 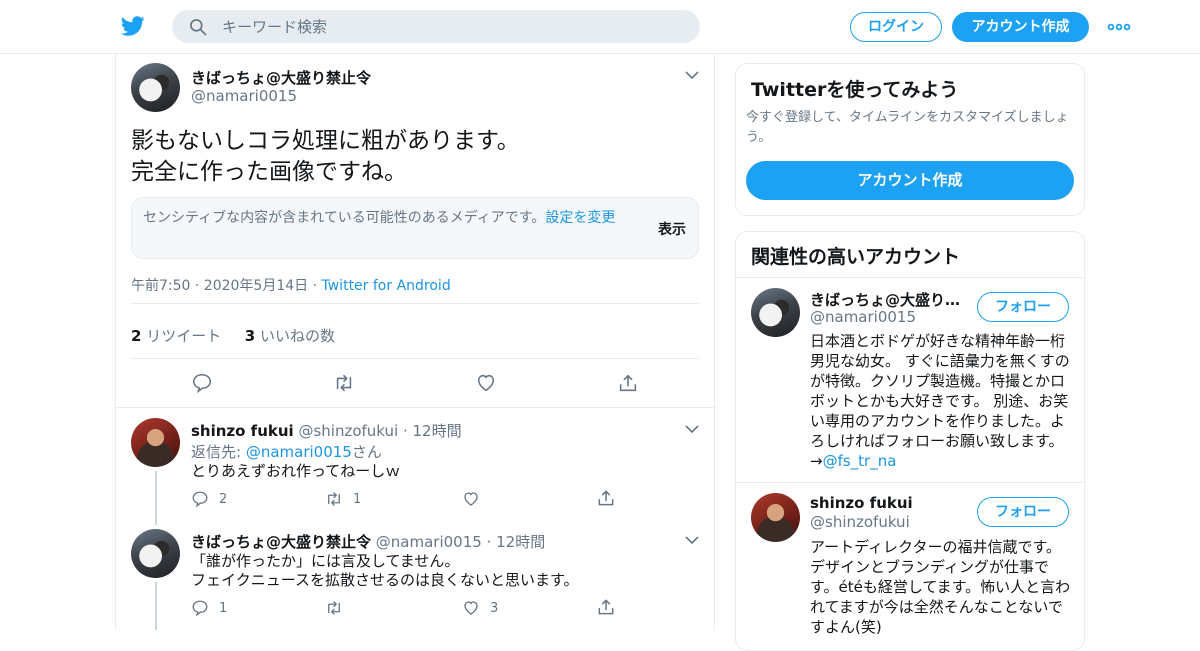 I want to click on reply-text: とりあえずおれ作ってねーしｗ, so click(x=296, y=471).